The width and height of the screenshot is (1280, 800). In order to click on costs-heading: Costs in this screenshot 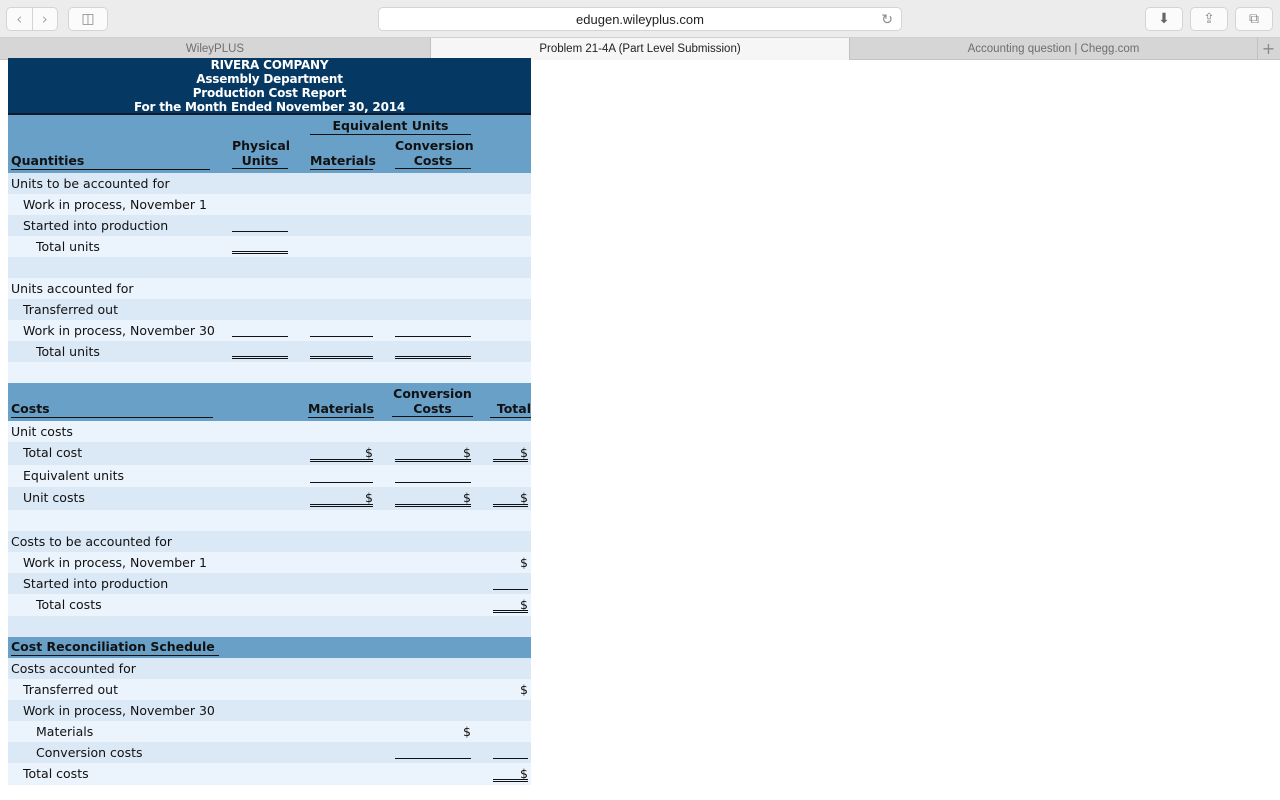, I will do `click(112, 409)`.